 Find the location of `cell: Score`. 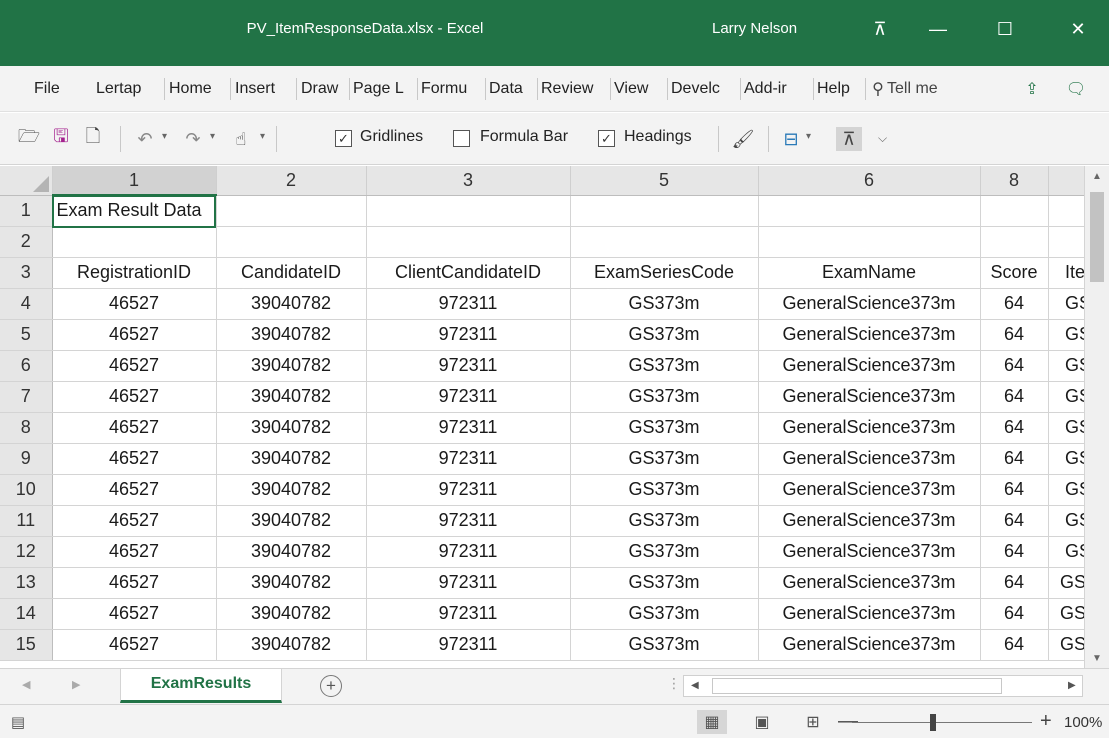

cell: Score is located at coordinates (1014, 273).